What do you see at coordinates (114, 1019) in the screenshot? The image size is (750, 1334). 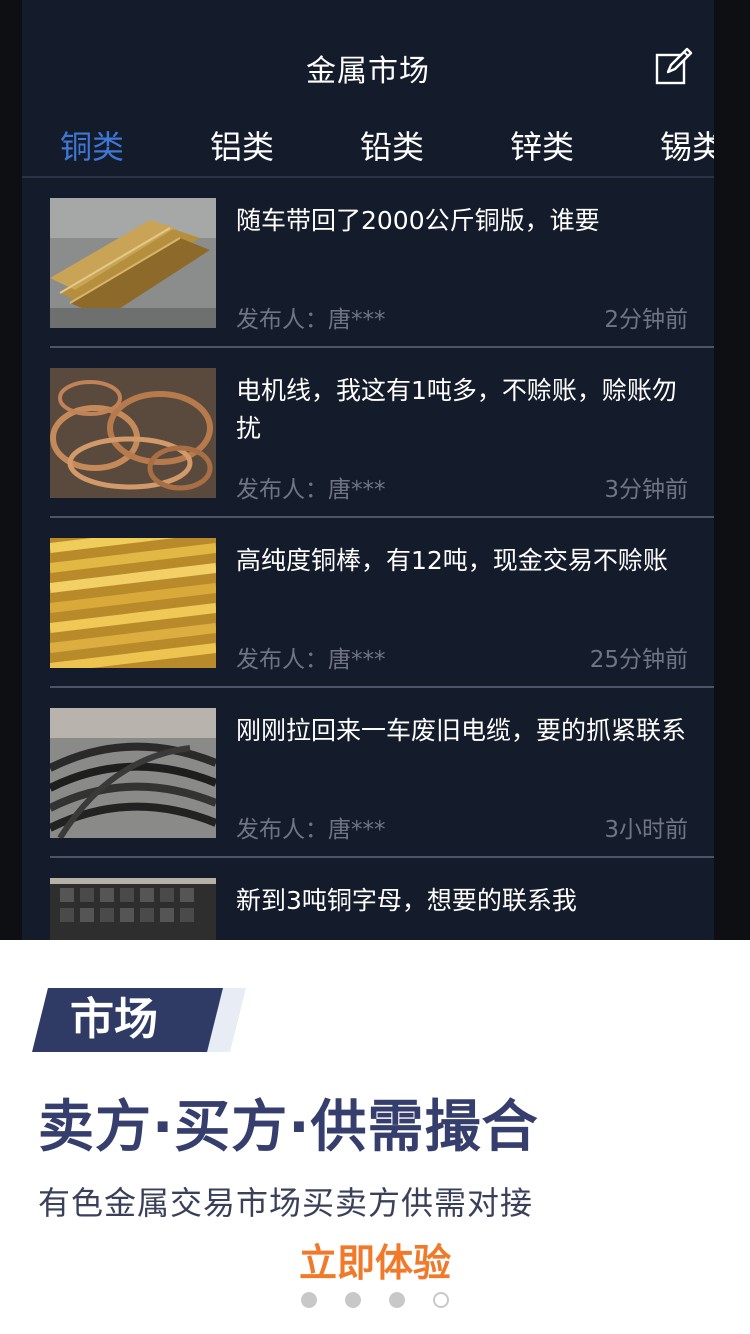 I see `section-badge-label: 市场` at bounding box center [114, 1019].